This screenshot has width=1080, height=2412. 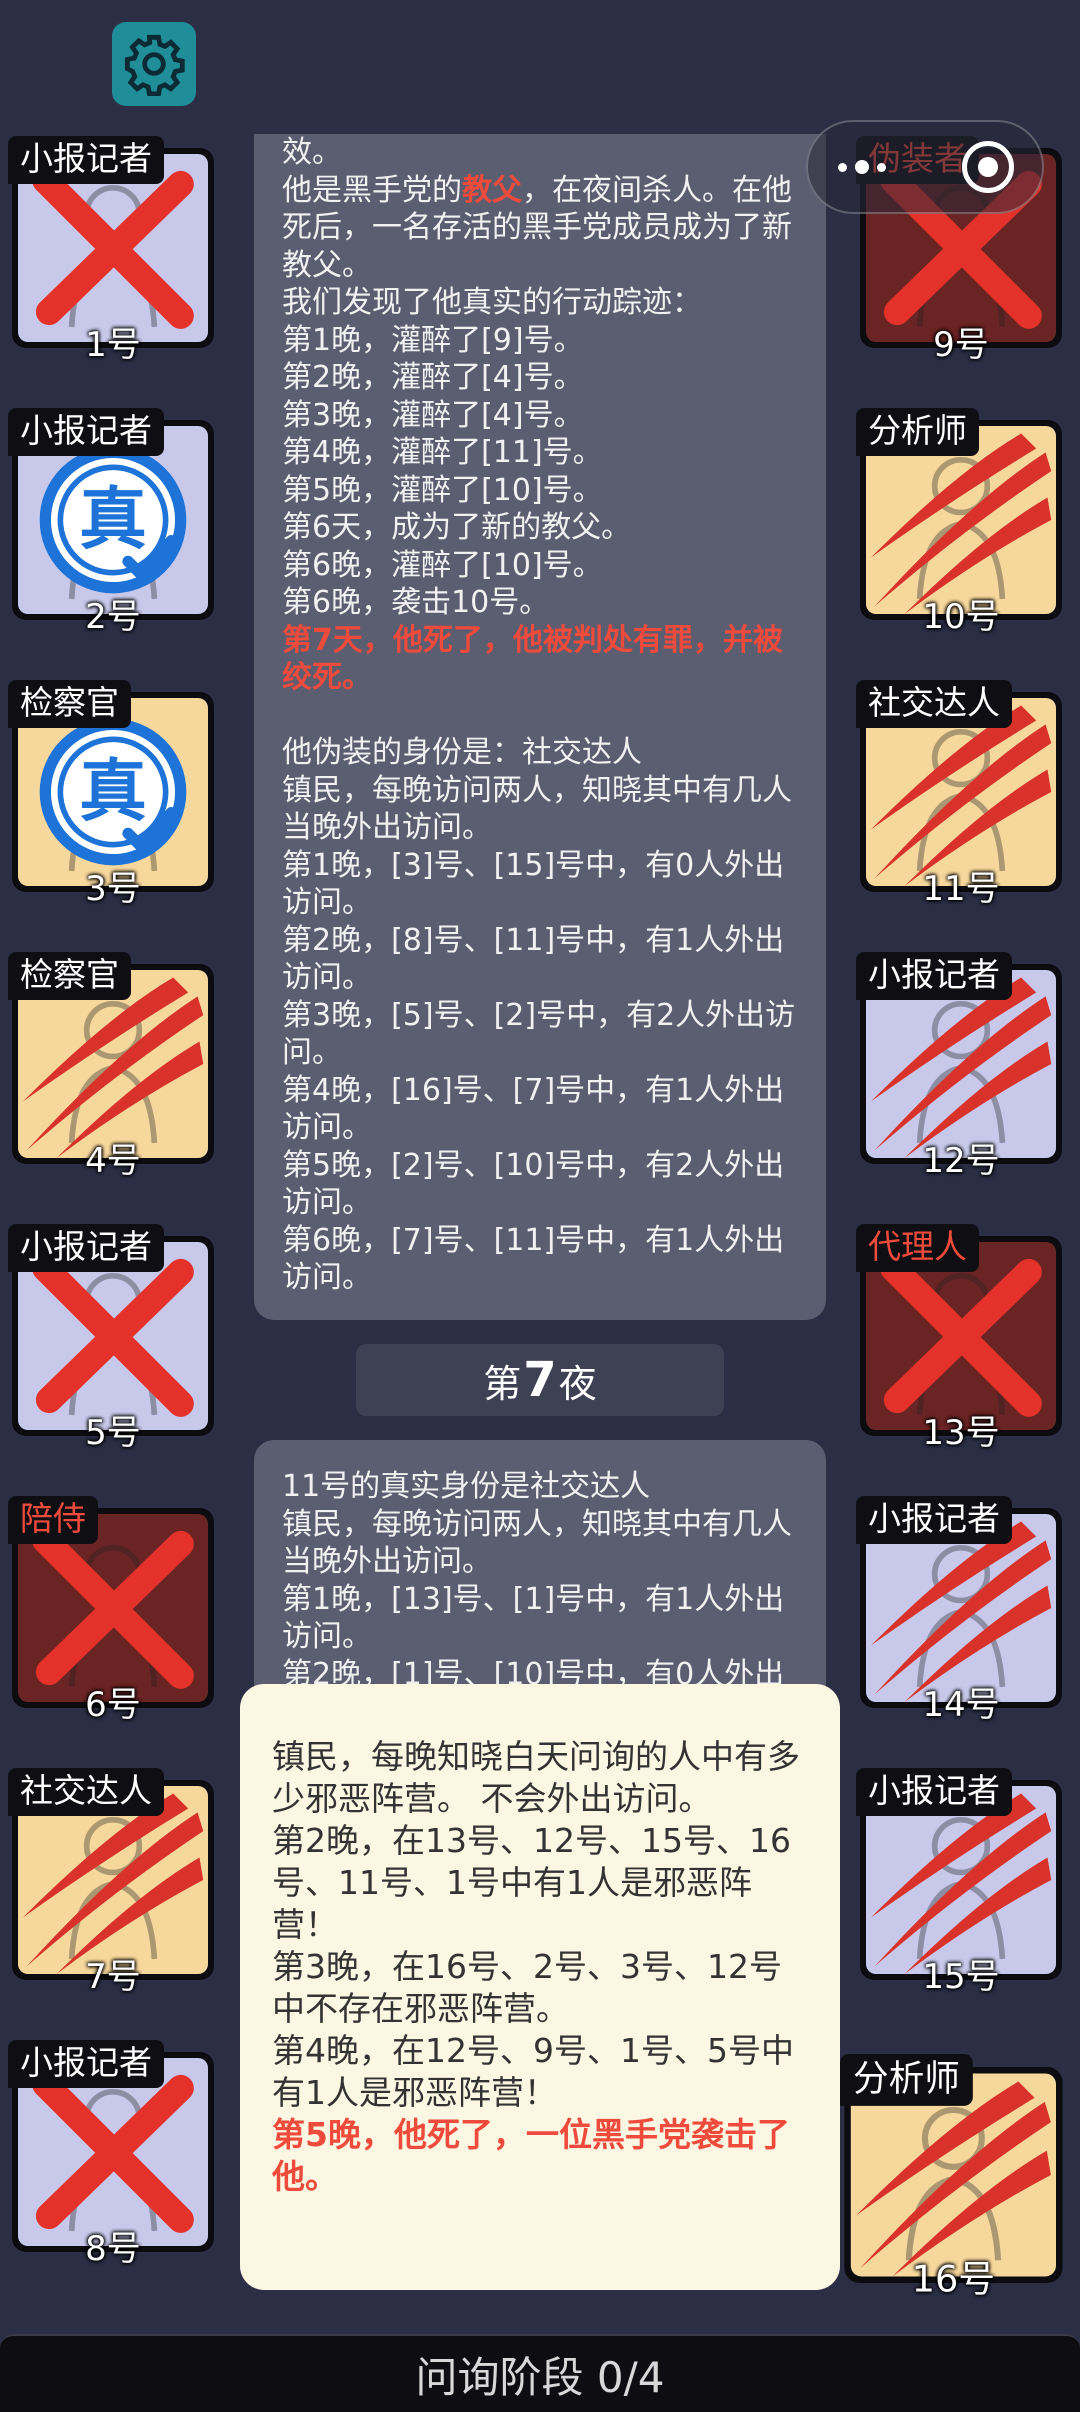 What do you see at coordinates (113, 1161) in the screenshot?
I see `player-number: 4号` at bounding box center [113, 1161].